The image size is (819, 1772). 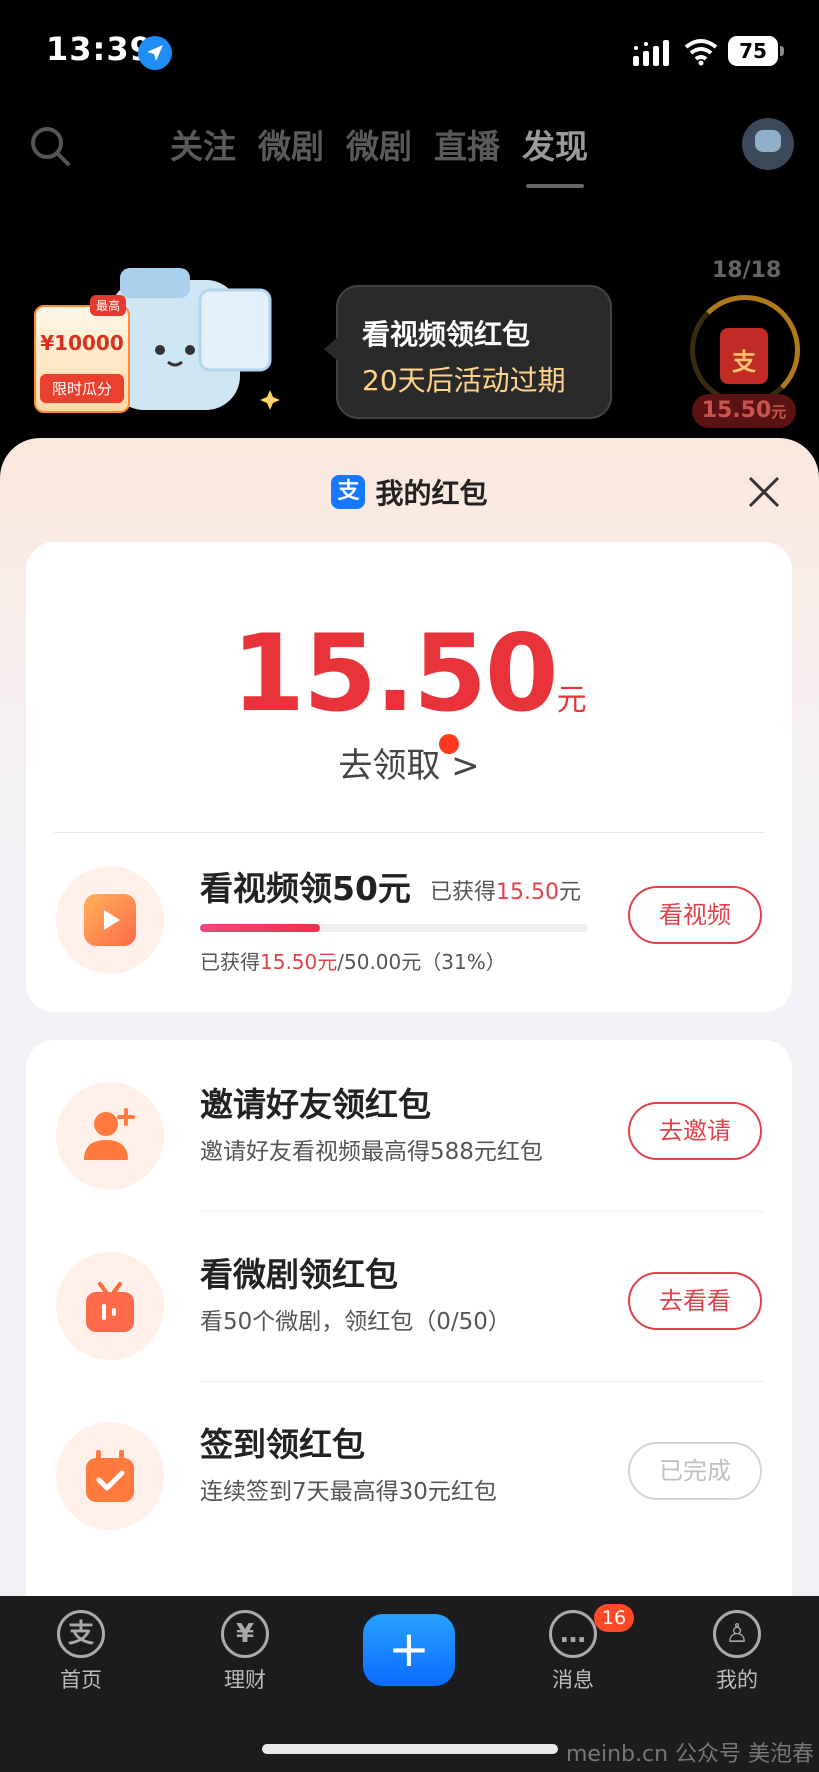 What do you see at coordinates (747, 270) in the screenshot?
I see `task-counter: 18/18` at bounding box center [747, 270].